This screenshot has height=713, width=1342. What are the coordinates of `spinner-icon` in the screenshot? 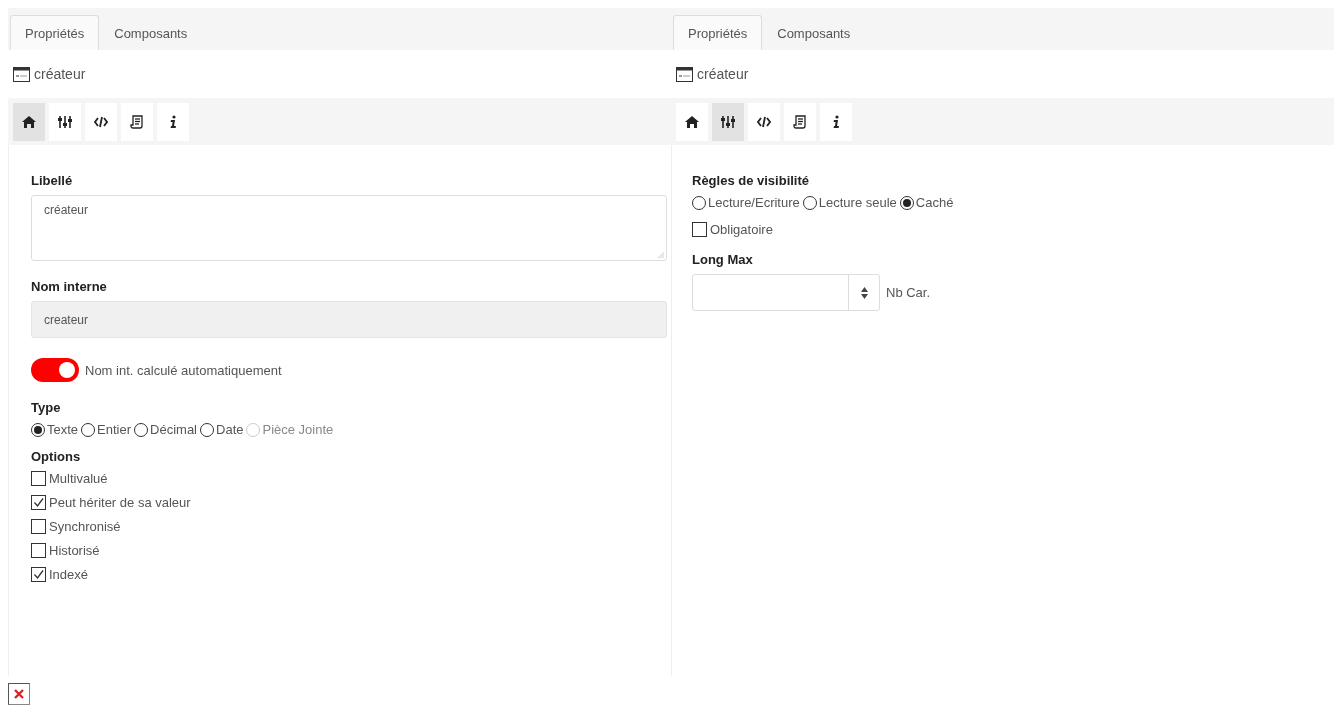 It's located at (864, 292).